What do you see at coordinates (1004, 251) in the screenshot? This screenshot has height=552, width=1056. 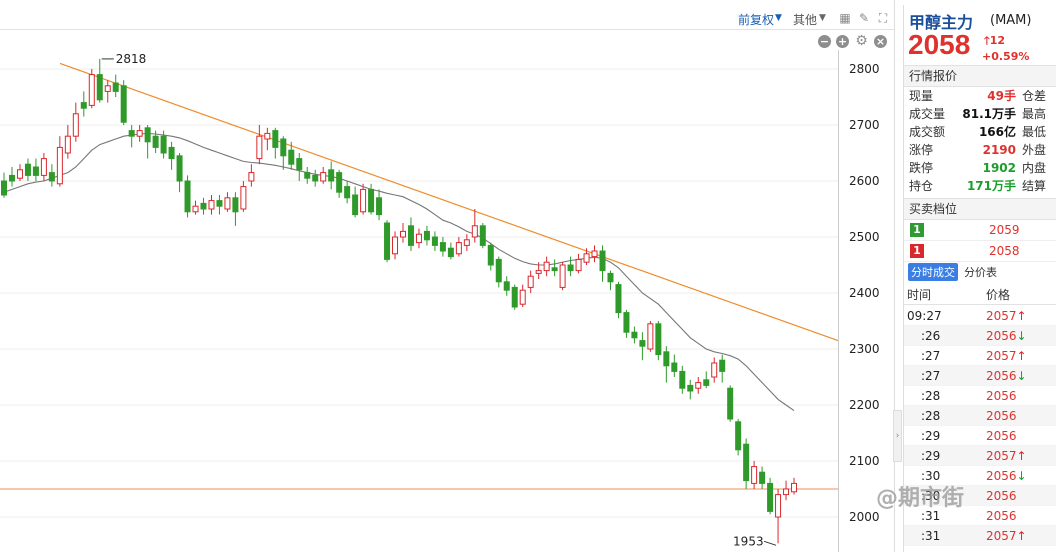 I see `level-price: 2058` at bounding box center [1004, 251].